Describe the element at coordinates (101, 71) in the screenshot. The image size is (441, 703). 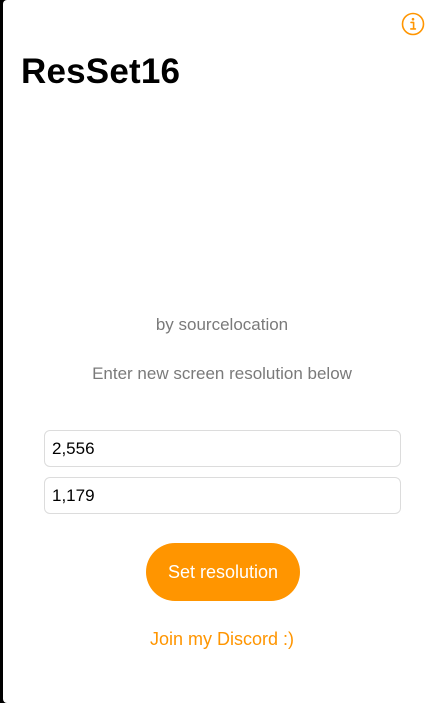
I see `app-title: ResSet16` at that location.